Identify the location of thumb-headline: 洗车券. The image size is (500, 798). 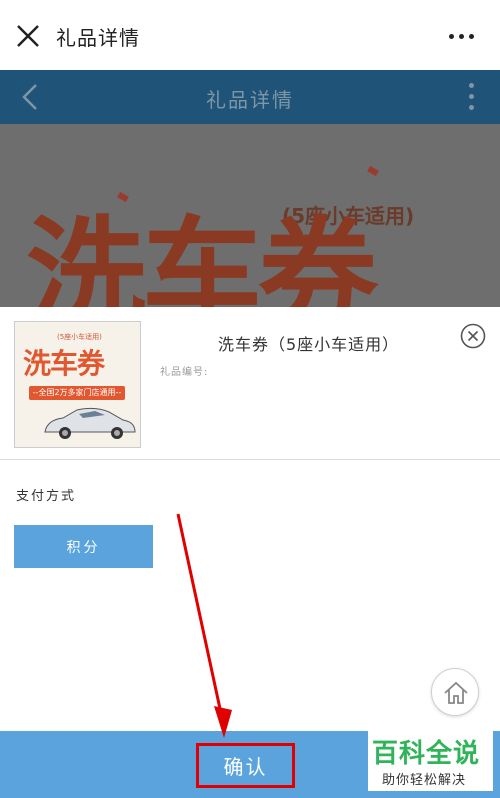
(64, 363).